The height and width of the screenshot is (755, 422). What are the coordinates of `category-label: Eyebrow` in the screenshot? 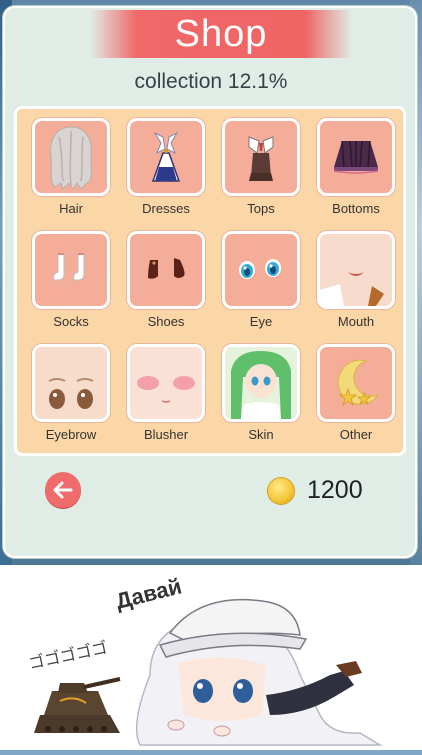 It's located at (71, 434).